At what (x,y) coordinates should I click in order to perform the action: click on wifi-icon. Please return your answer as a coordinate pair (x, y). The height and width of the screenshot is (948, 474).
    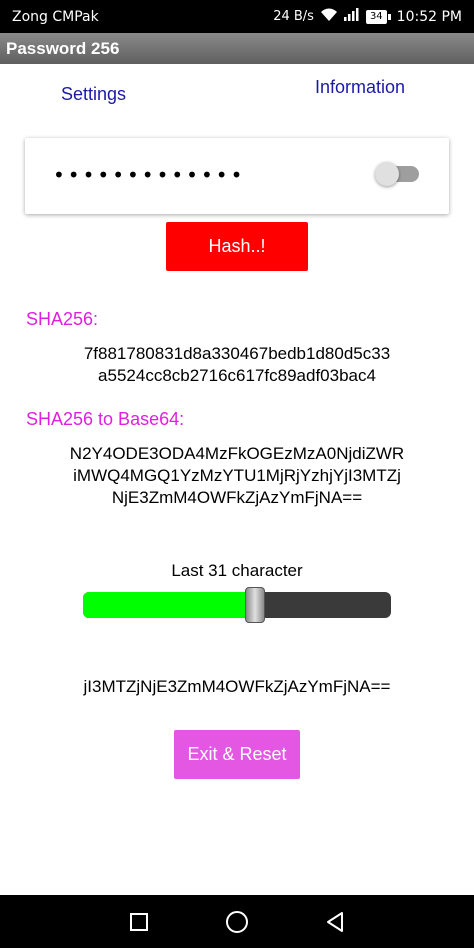
    Looking at the image, I should click on (329, 17).